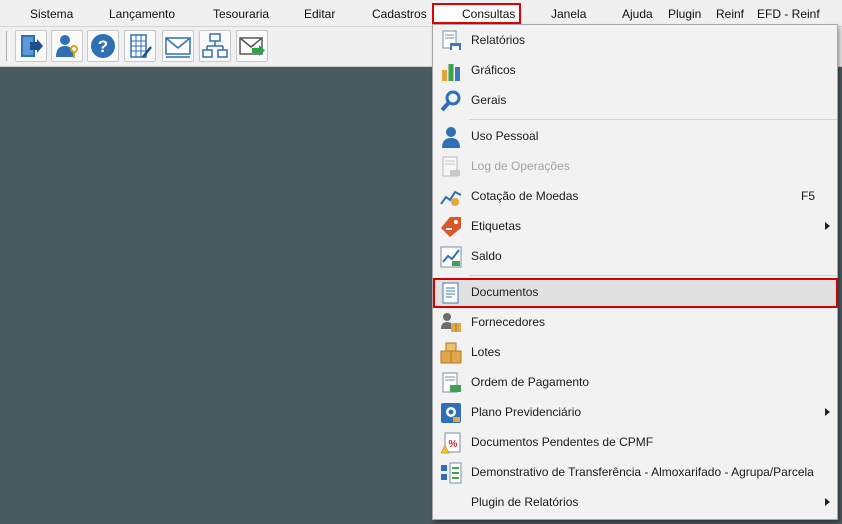 Image resolution: width=842 pixels, height=524 pixels. What do you see at coordinates (451, 137) in the screenshot?
I see `person-icon` at bounding box center [451, 137].